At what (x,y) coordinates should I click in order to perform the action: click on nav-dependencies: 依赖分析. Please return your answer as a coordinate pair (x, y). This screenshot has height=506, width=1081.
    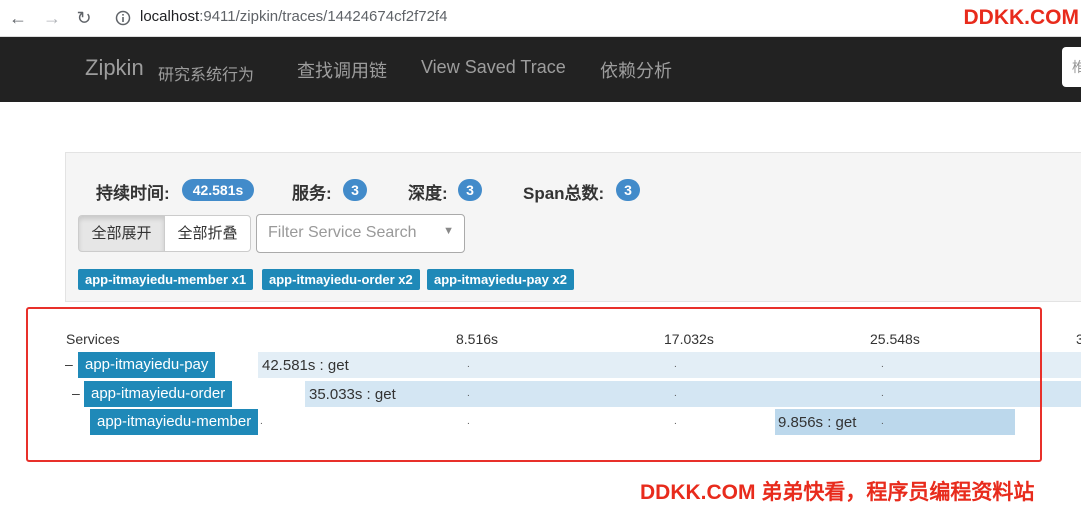
    Looking at the image, I should click on (636, 70).